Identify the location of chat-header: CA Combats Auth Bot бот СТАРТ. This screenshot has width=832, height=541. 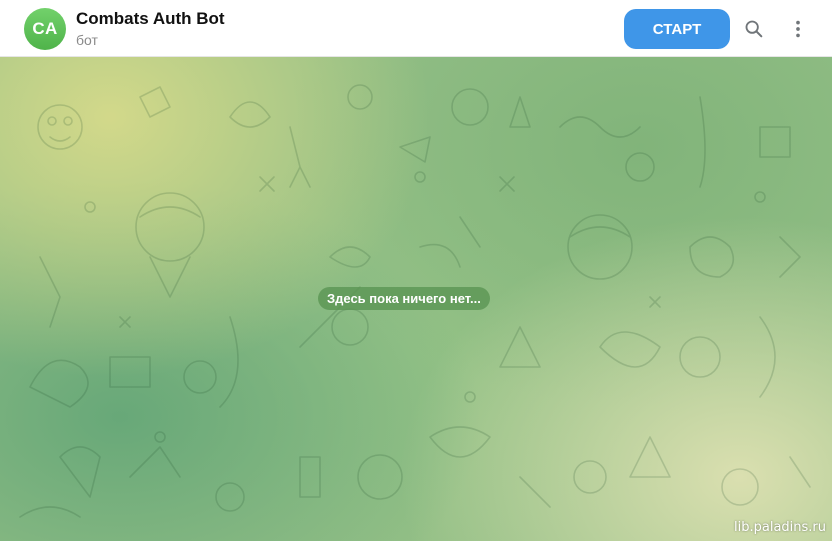
(416, 28).